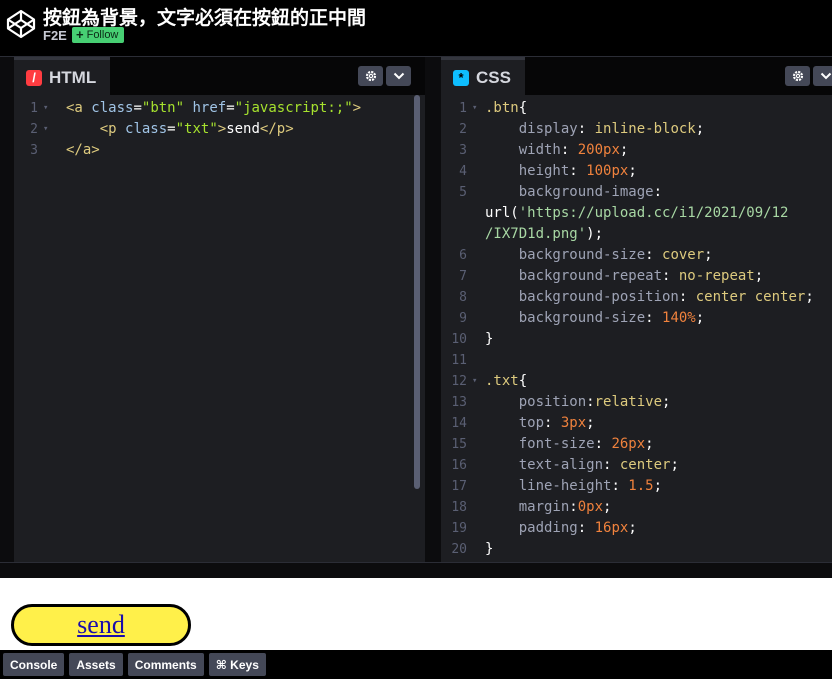 The image size is (832, 679). I want to click on assets-button: Assets, so click(96, 664).